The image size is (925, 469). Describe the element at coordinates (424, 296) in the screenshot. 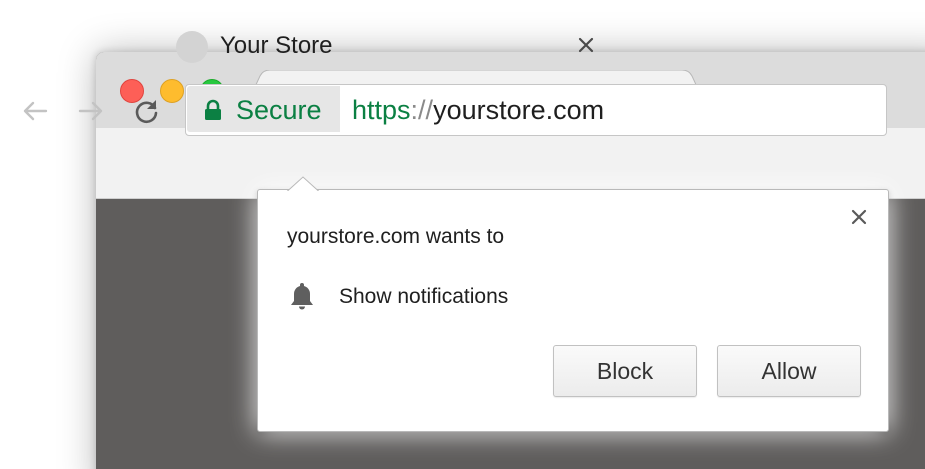

I see `permission-label: Show notifications` at that location.